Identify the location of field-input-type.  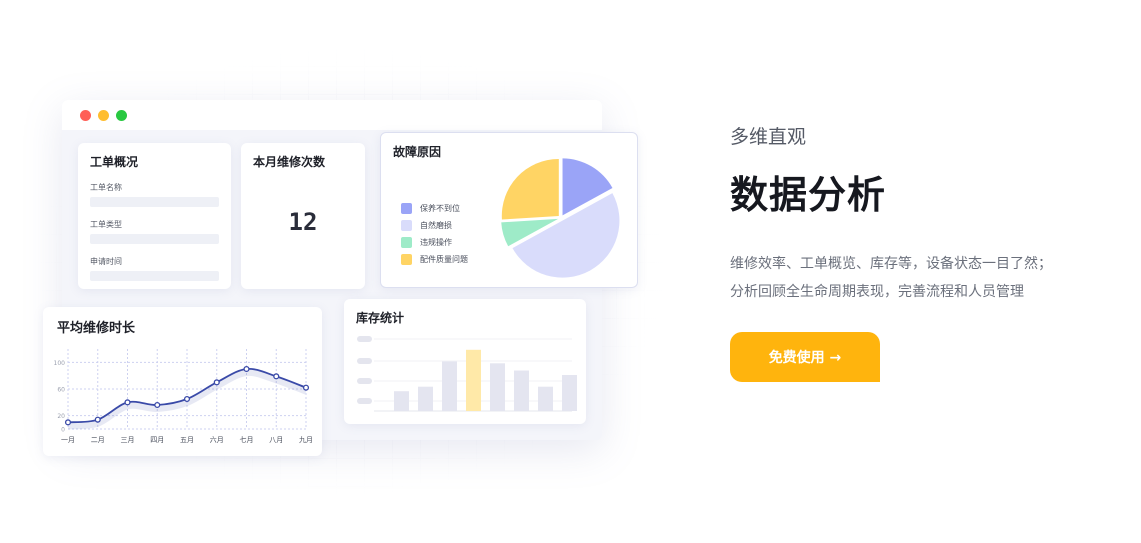
(154, 239).